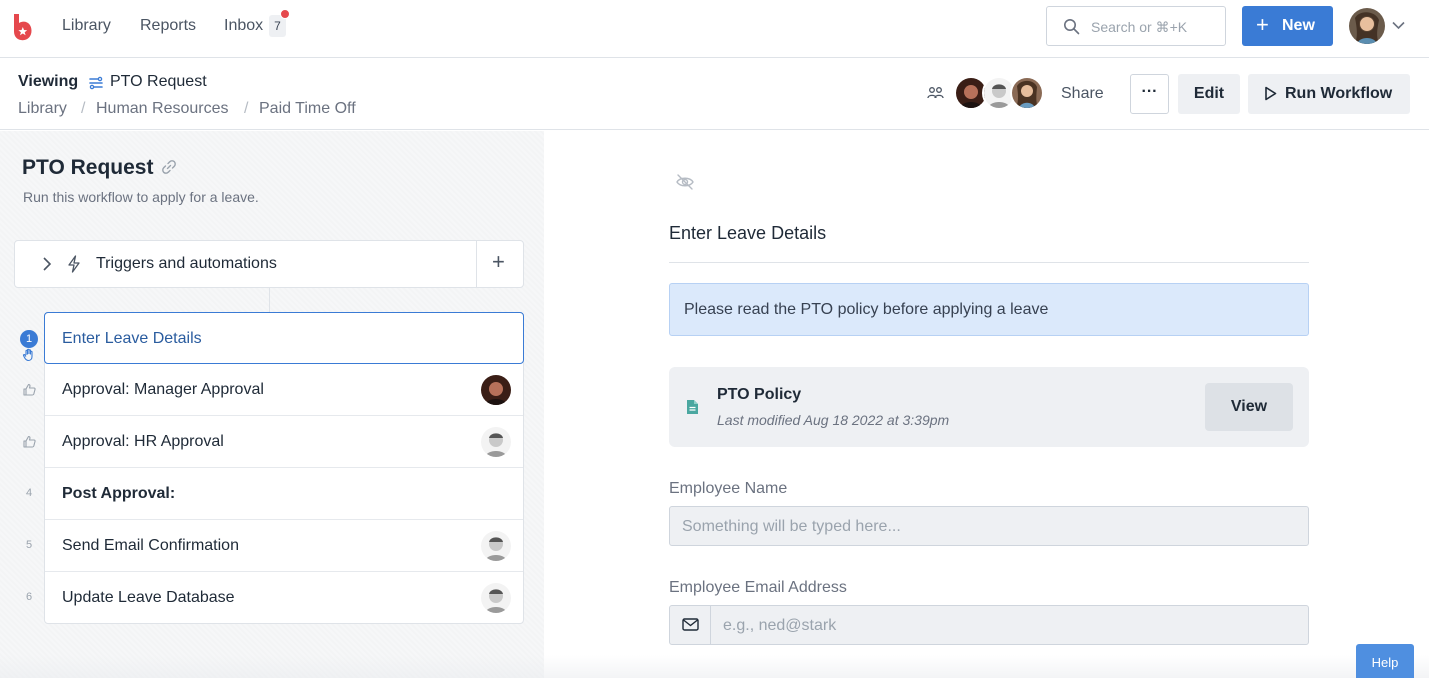 This screenshot has height=678, width=1429. What do you see at coordinates (269, 300) in the screenshot?
I see `step-connector` at bounding box center [269, 300].